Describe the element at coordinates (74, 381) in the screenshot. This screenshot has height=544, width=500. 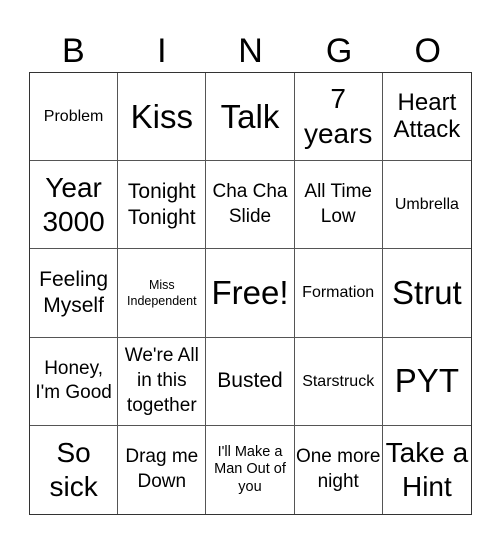
I see `bingo-cell: Honey, I'm Good` at that location.